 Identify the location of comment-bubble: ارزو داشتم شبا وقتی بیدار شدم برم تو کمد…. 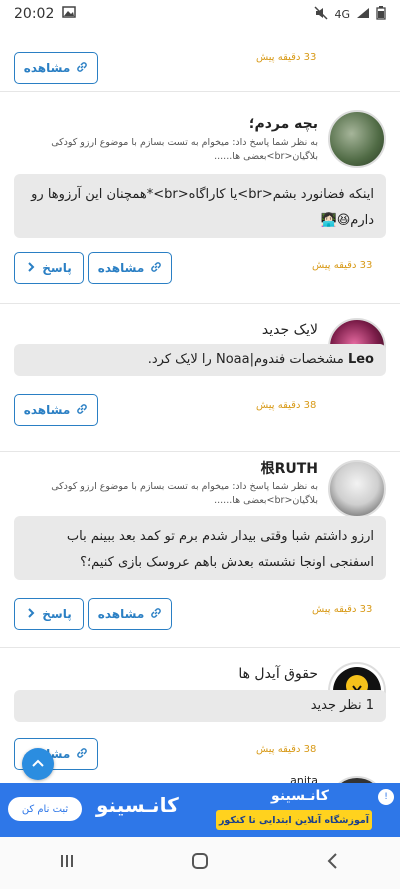
(200, 548).